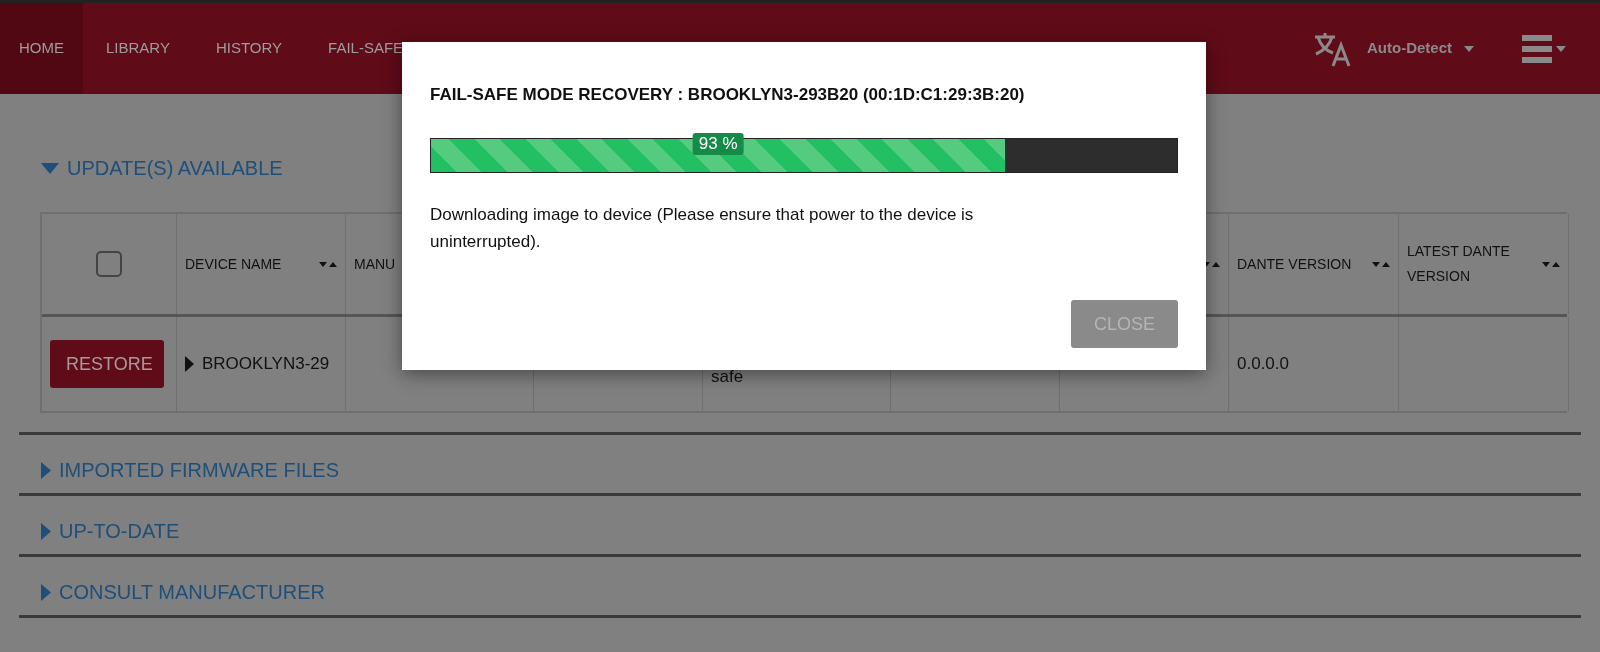  Describe the element at coordinates (728, 95) in the screenshot. I see `dialog-title: FAIL-SAFE MODE RECOVERY : BROOKLYN3-293B20 (00:1D:C1:29:3B:20)` at that location.